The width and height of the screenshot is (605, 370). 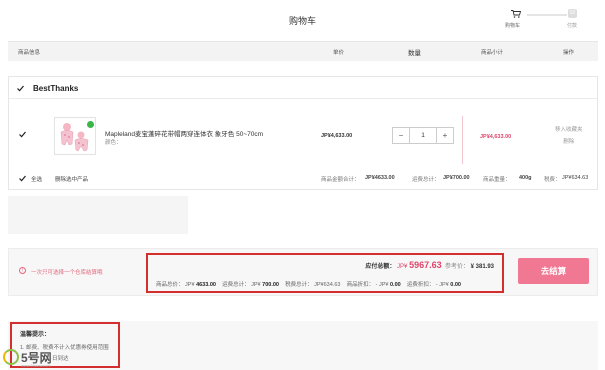 I want to click on column-subtotal: 商品小计, so click(x=492, y=53).